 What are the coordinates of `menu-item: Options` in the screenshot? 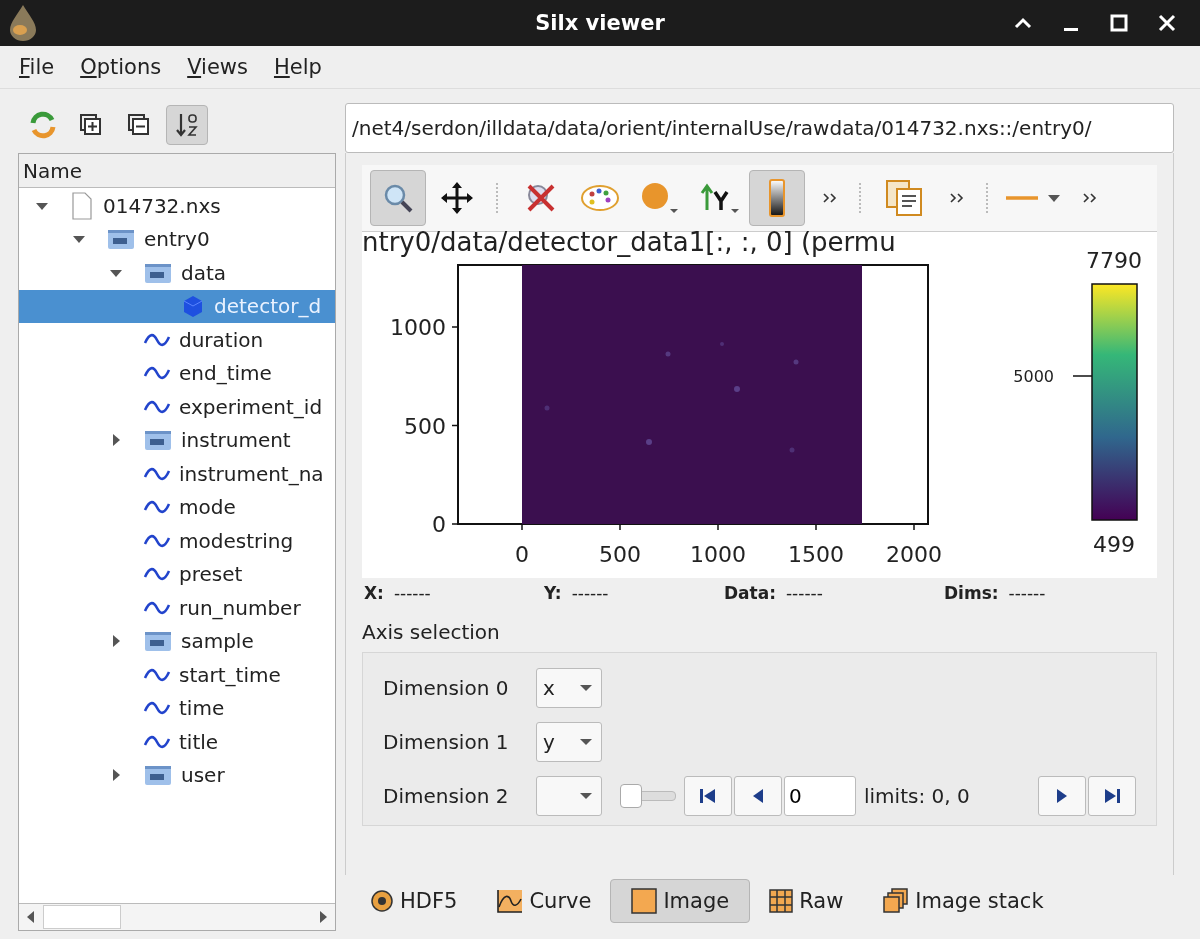 It's located at (121, 67).